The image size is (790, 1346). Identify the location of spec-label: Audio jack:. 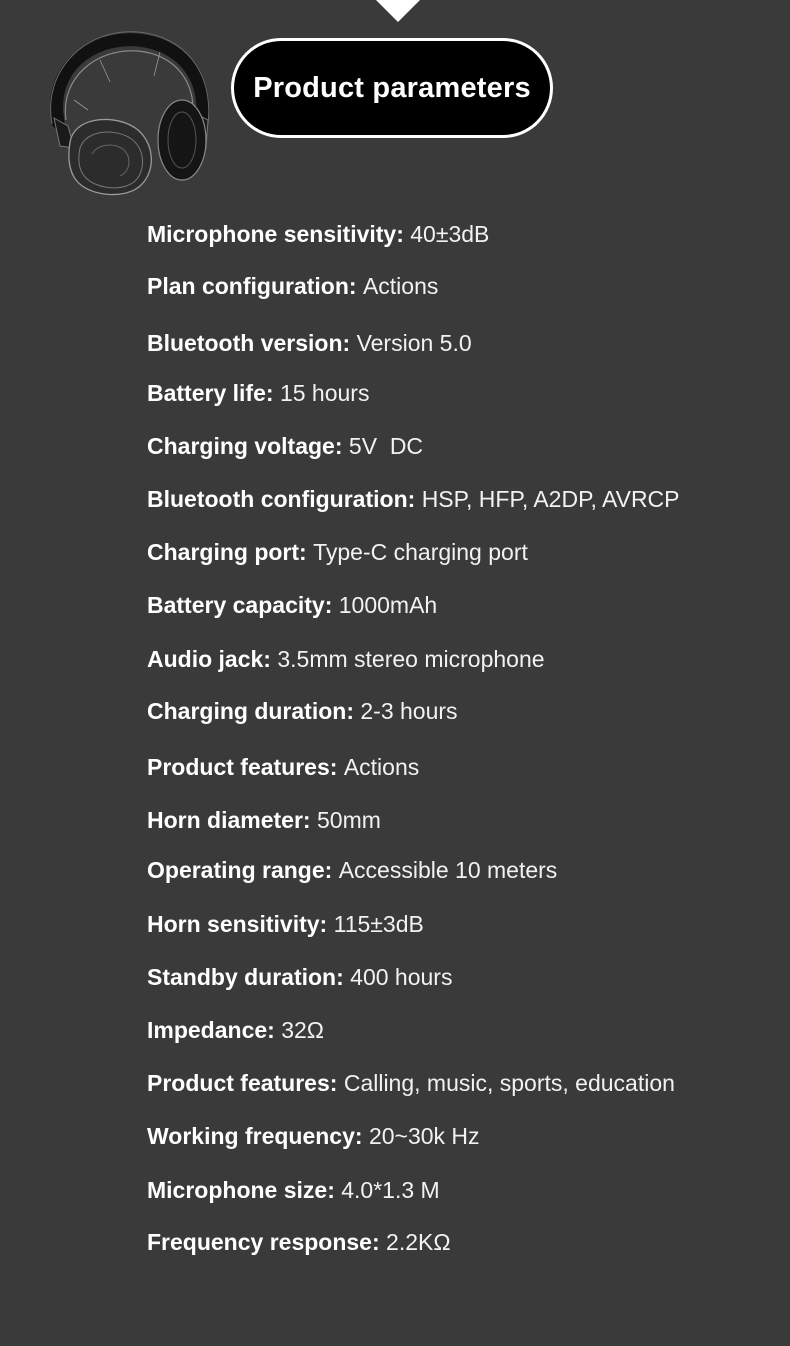
(212, 659).